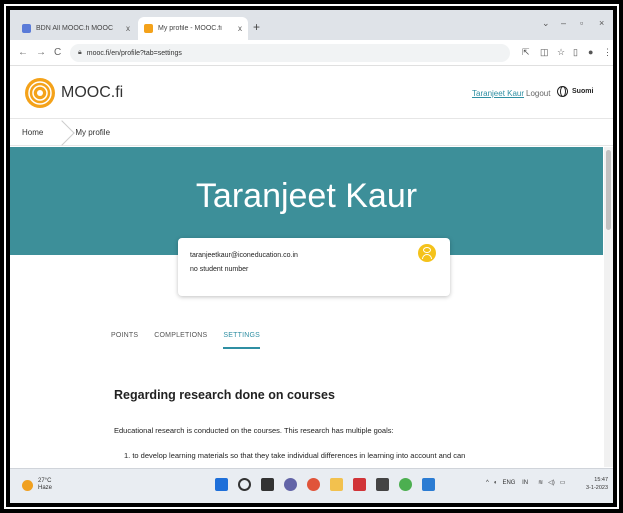 The width and height of the screenshot is (623, 513). I want to click on tab-points: POINTS, so click(124, 340).